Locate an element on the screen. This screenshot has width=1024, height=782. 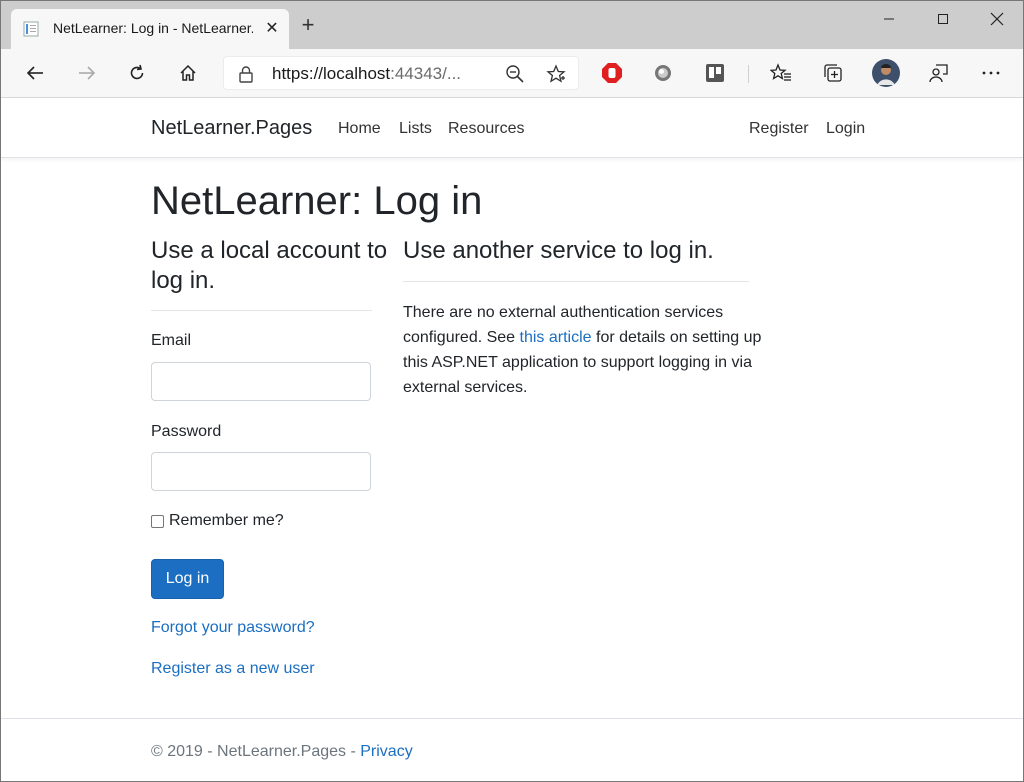
local-account-heading: Use a local account to log in. is located at coordinates (269, 265).